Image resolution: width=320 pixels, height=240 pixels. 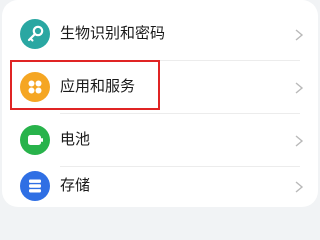 What do you see at coordinates (35, 186) in the screenshot?
I see `storage-icon` at bounding box center [35, 186].